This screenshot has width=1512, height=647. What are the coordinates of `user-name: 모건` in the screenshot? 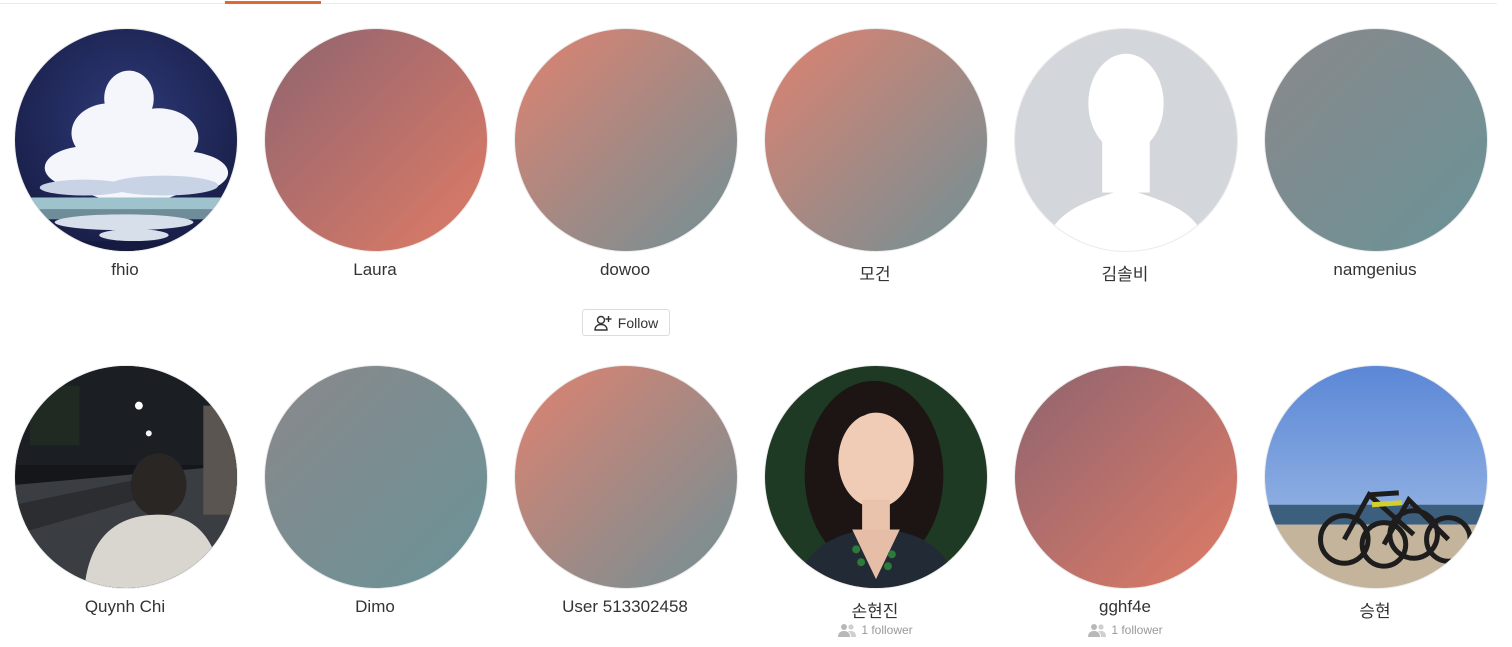 It's located at (875, 272).